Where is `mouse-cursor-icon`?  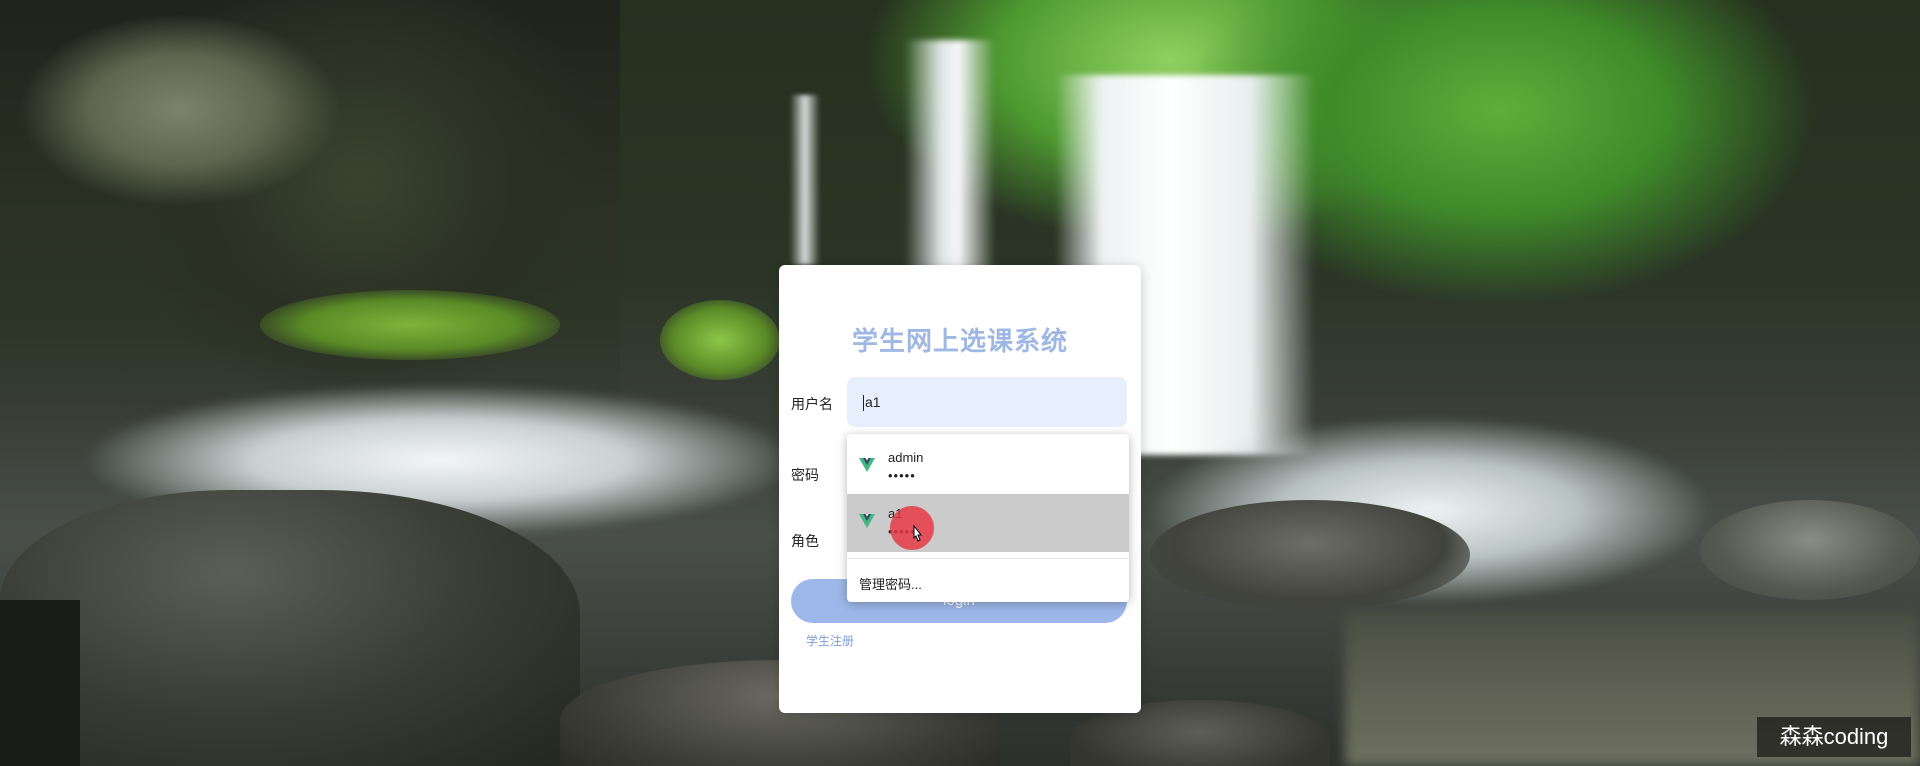 mouse-cursor-icon is located at coordinates (918, 533).